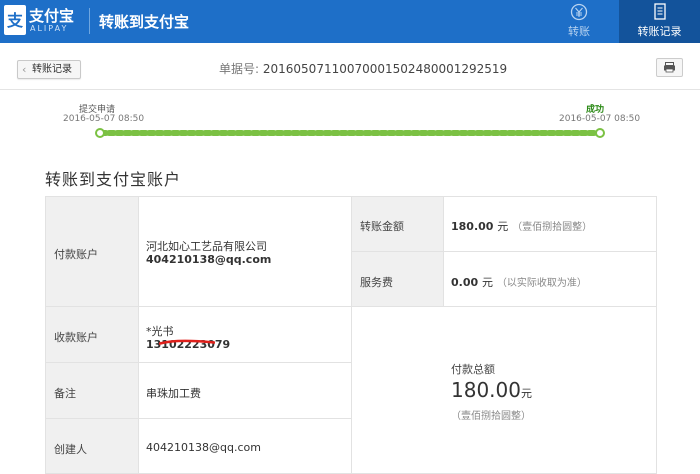 The height and width of the screenshot is (474, 700). What do you see at coordinates (350, 133) in the screenshot?
I see `progress-bar` at bounding box center [350, 133].